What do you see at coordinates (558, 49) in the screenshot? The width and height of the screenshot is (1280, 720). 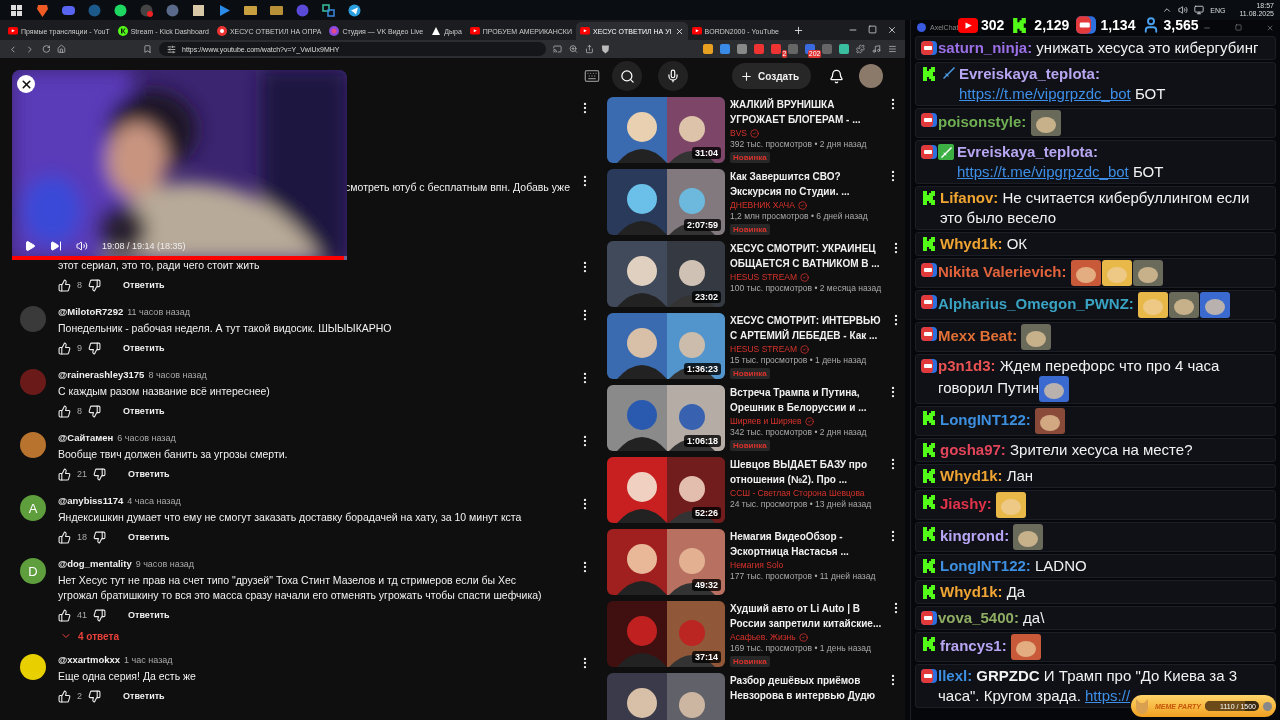 I see `cast-icon` at bounding box center [558, 49].